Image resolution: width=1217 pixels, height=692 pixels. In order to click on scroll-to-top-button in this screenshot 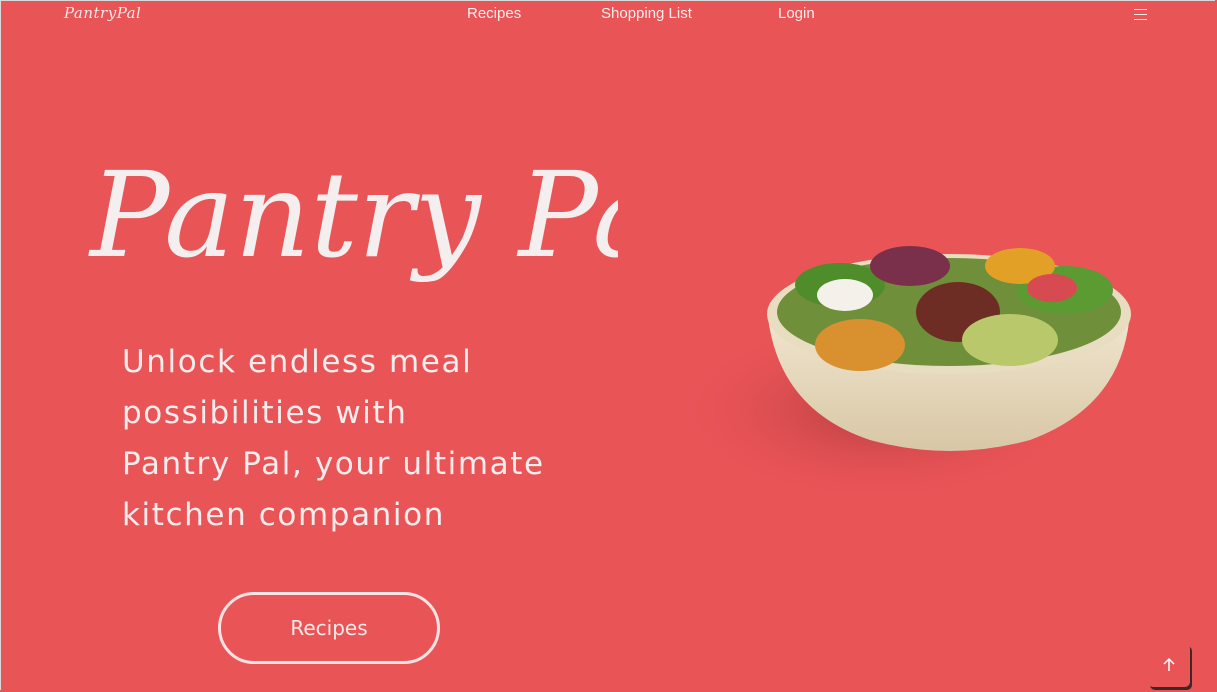, I will do `click(1169, 665)`.